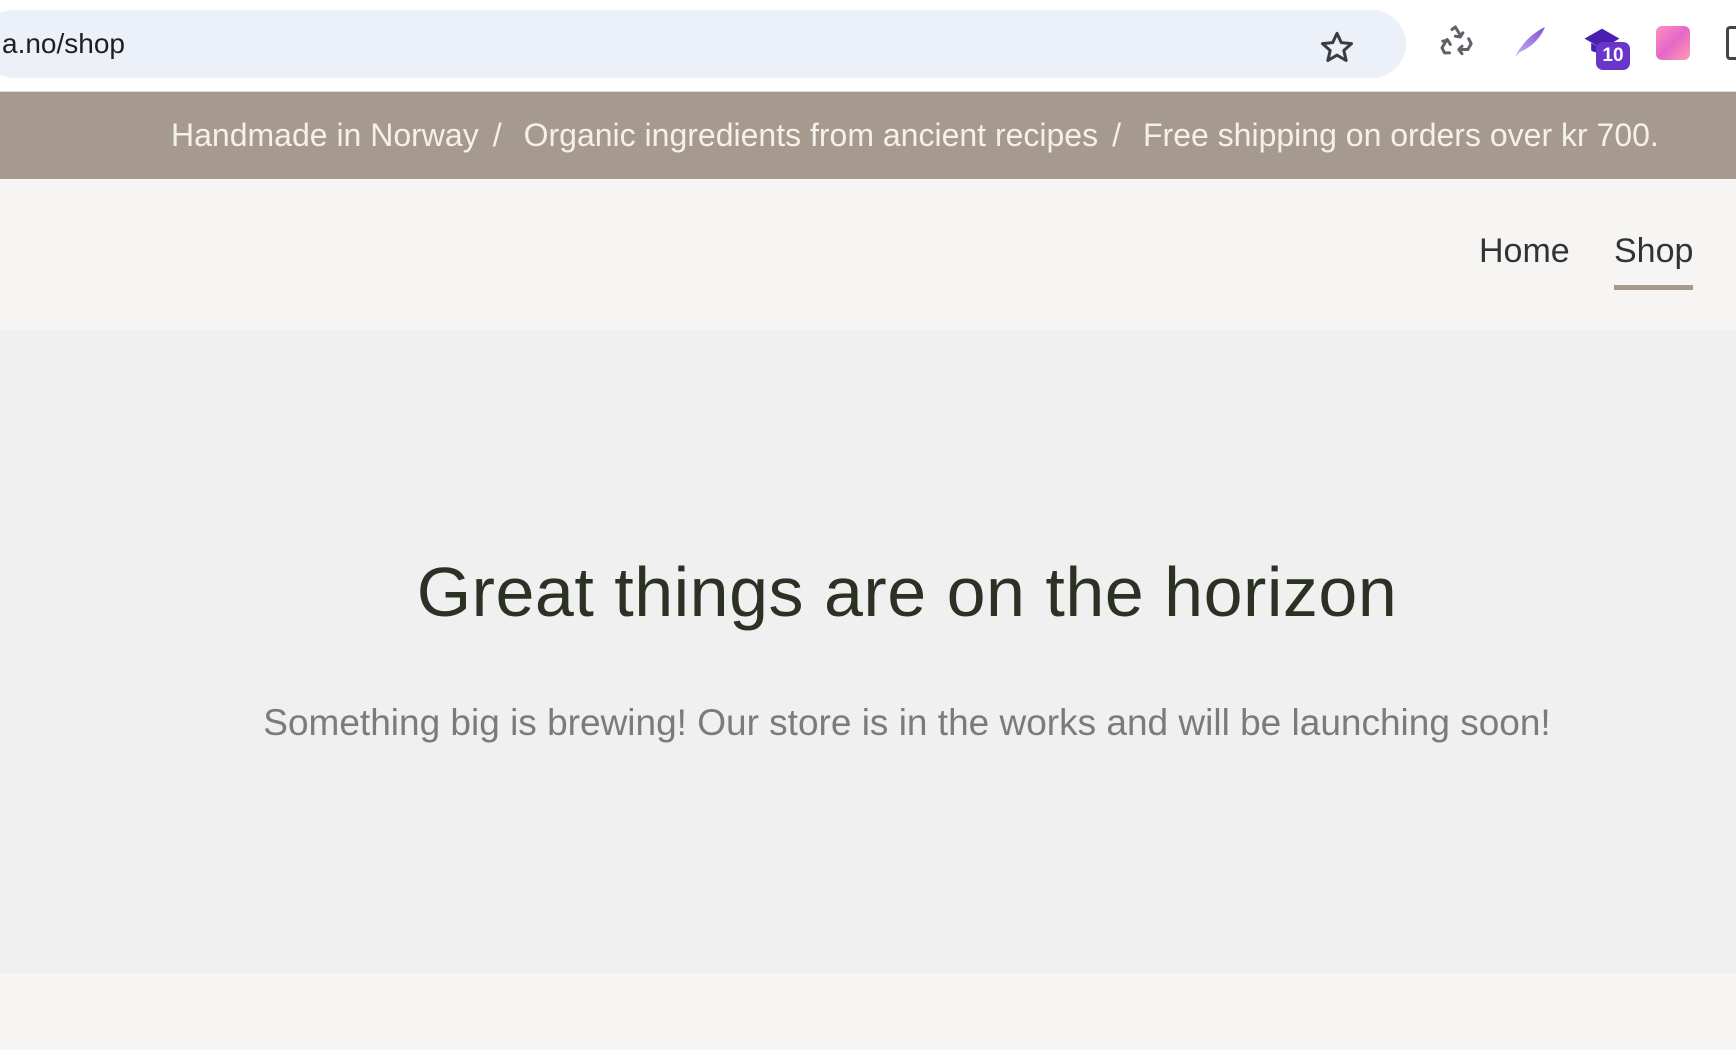 This screenshot has width=1736, height=1050. What do you see at coordinates (868, 1011) in the screenshot?
I see `page-bottom` at bounding box center [868, 1011].